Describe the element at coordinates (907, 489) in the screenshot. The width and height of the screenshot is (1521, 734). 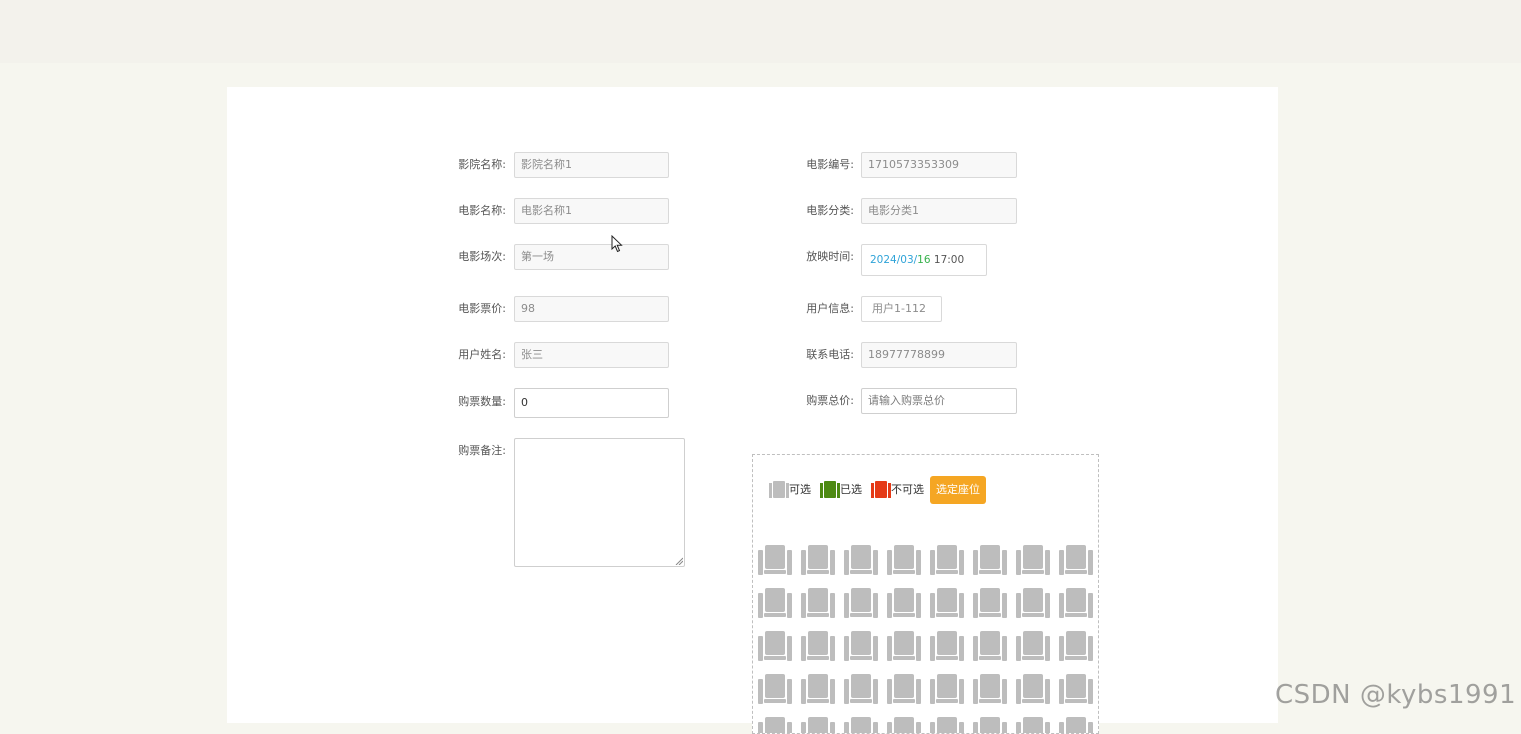
I see `legend-unavailable-label: 不可选` at that location.